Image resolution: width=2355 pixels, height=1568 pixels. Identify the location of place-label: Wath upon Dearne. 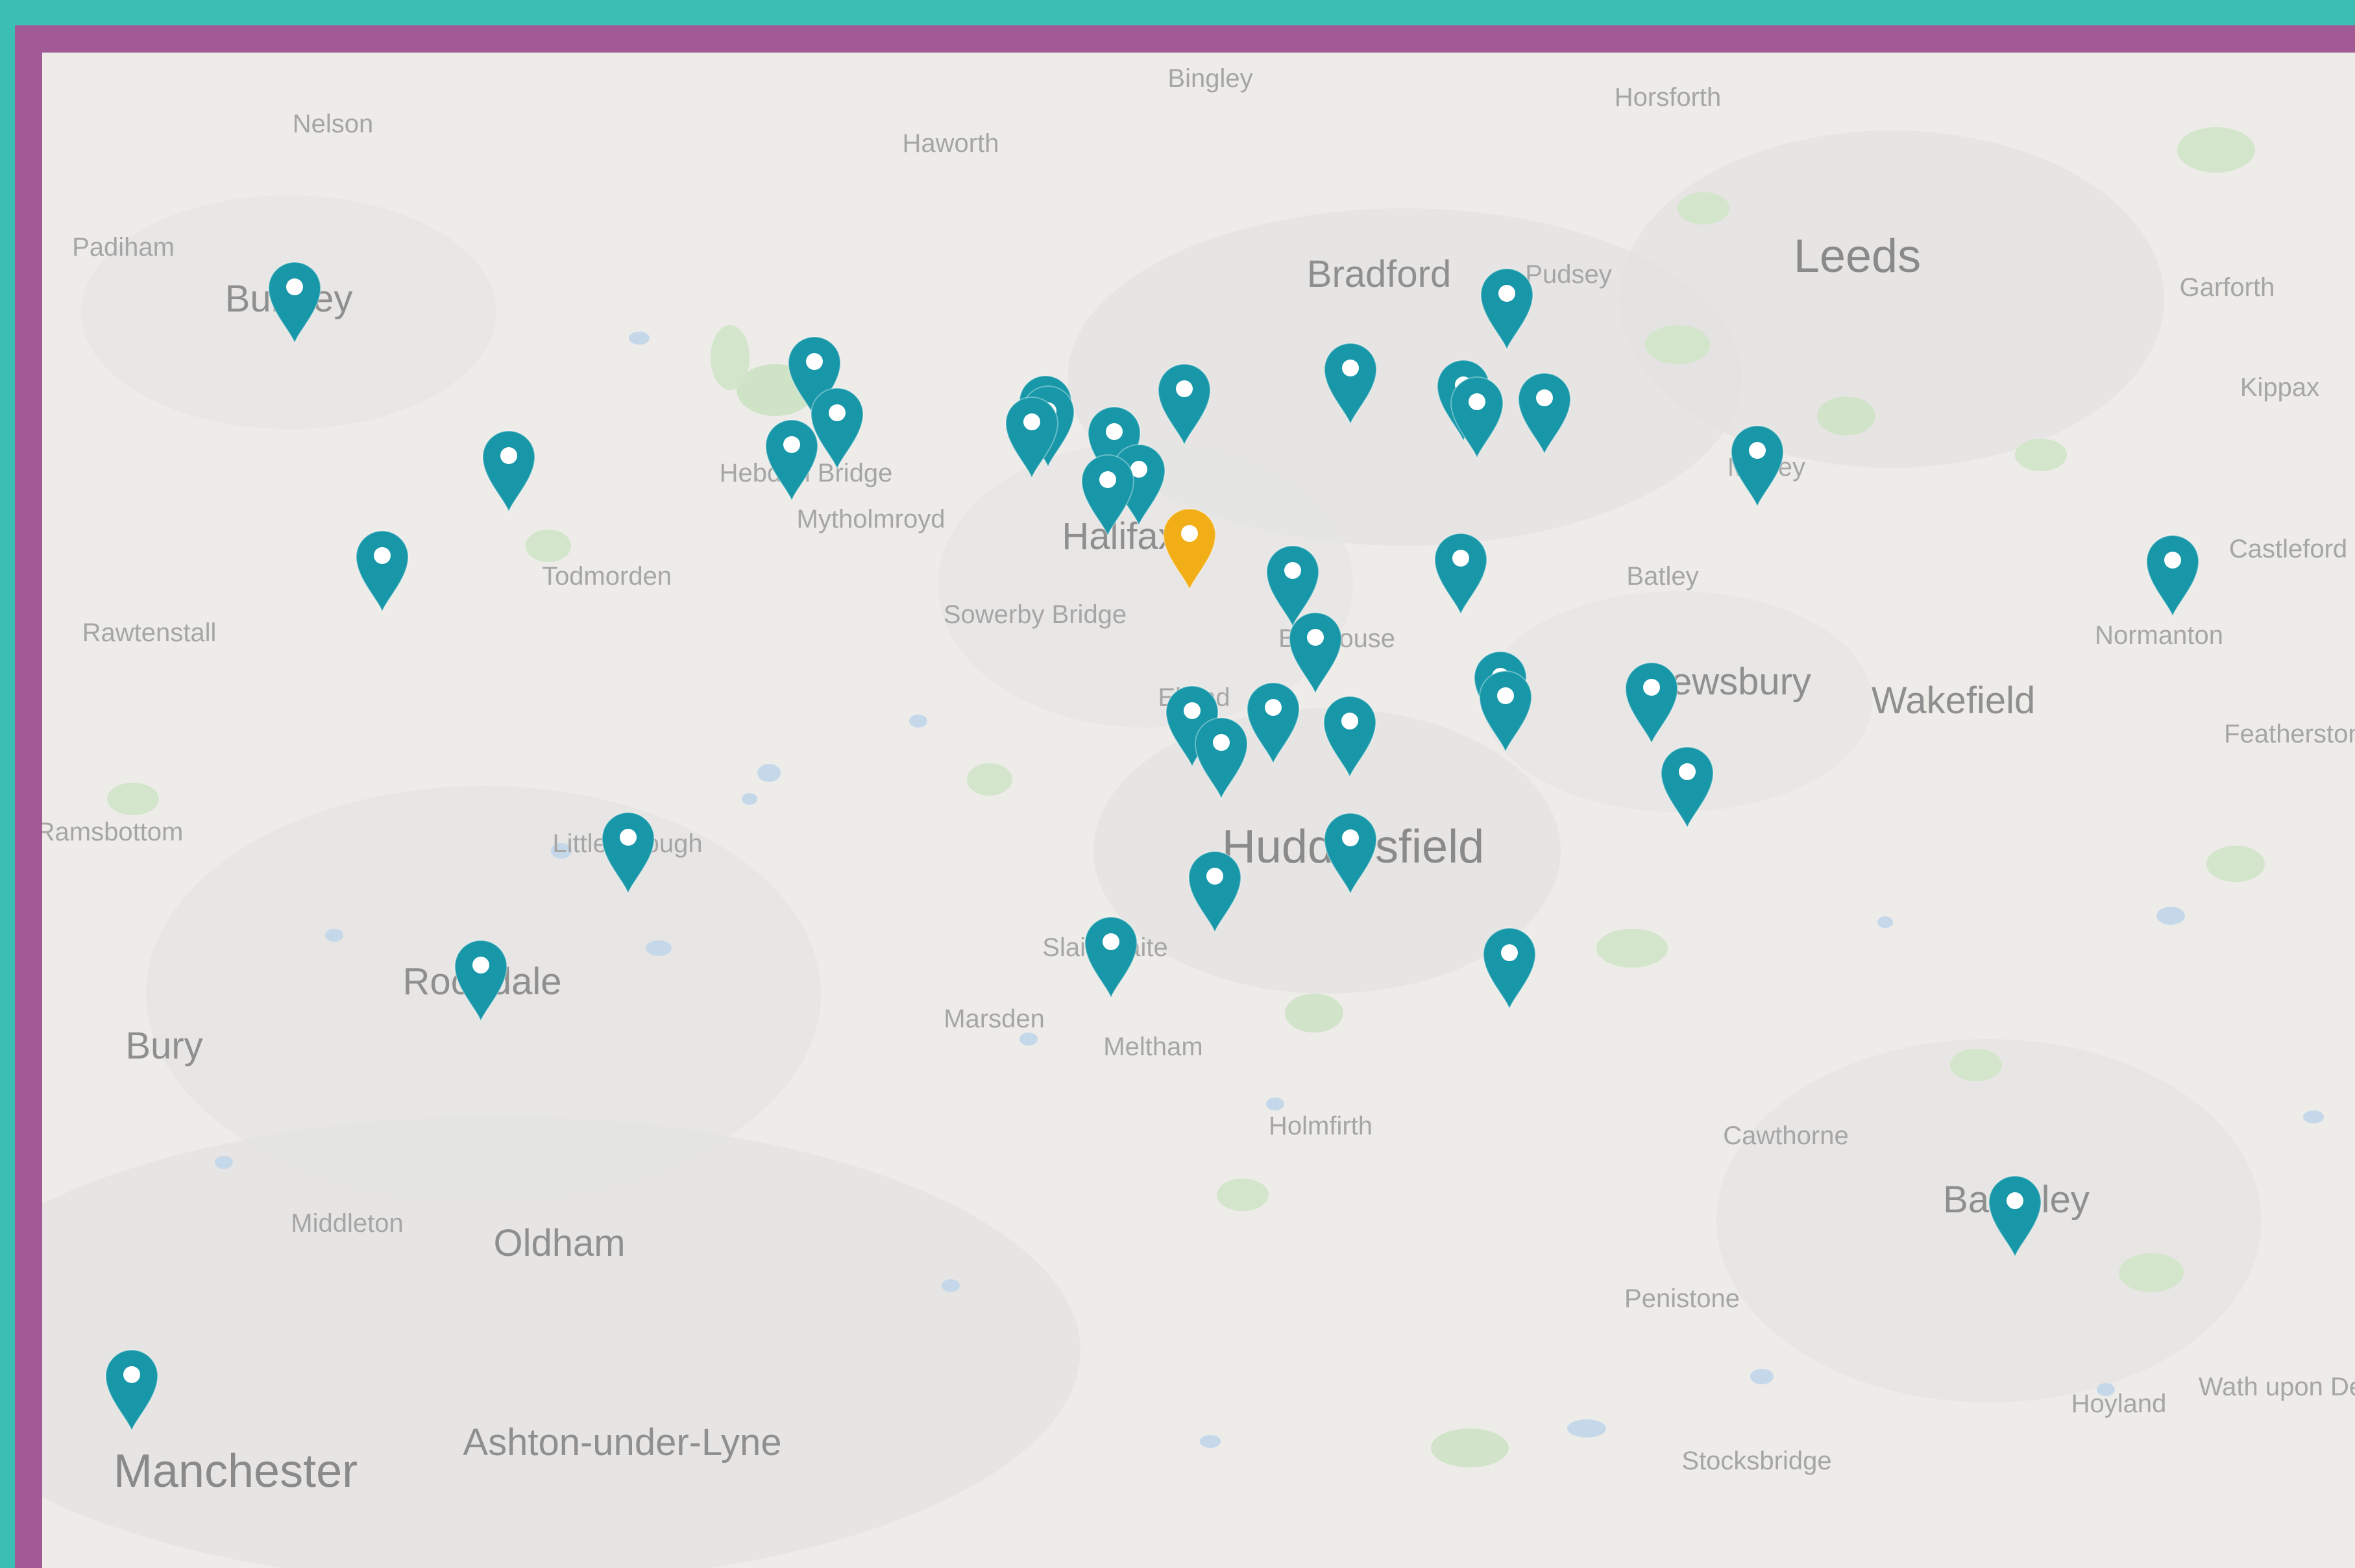
(2277, 1387).